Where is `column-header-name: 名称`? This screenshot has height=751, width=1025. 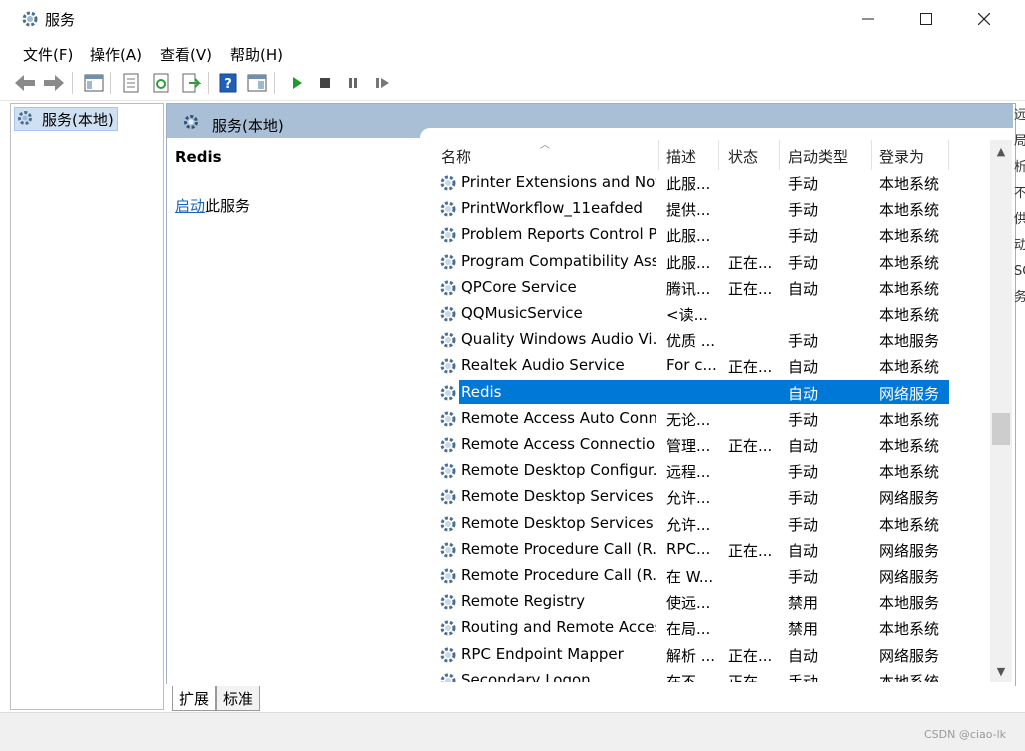
column-header-name: 名称 is located at coordinates (456, 156).